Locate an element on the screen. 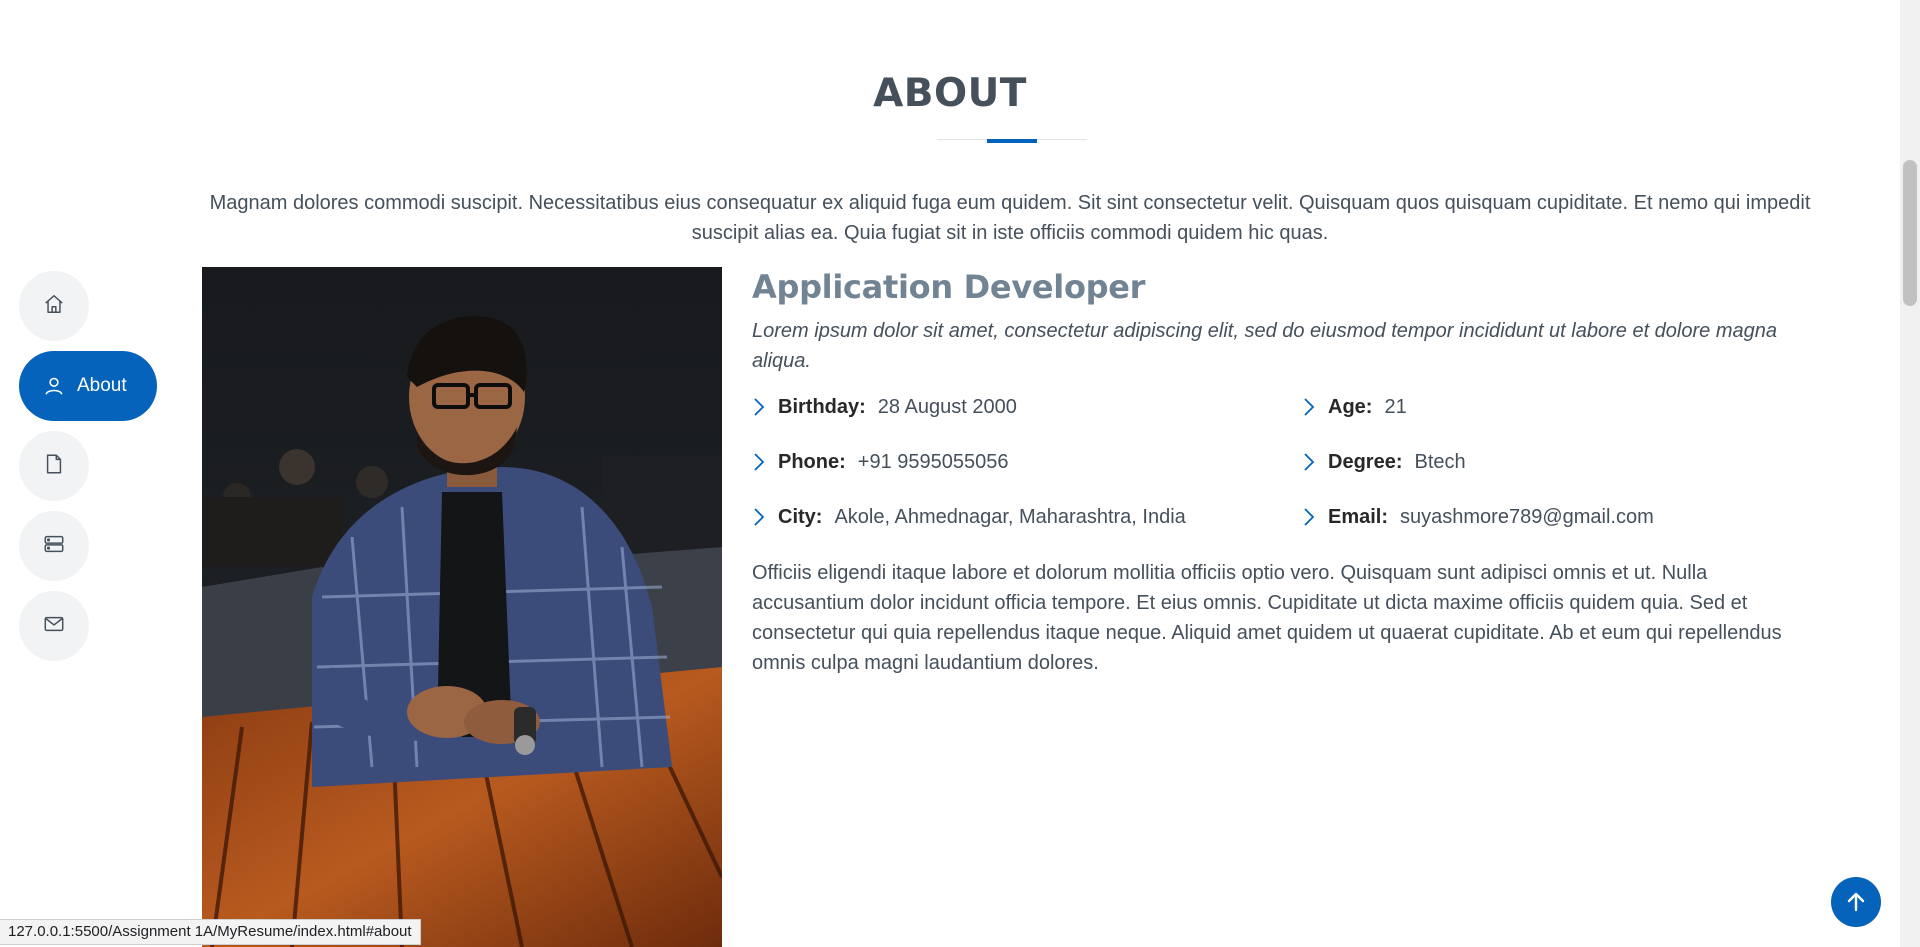 The width and height of the screenshot is (1920, 947). envelope-icon is located at coordinates (54, 626).